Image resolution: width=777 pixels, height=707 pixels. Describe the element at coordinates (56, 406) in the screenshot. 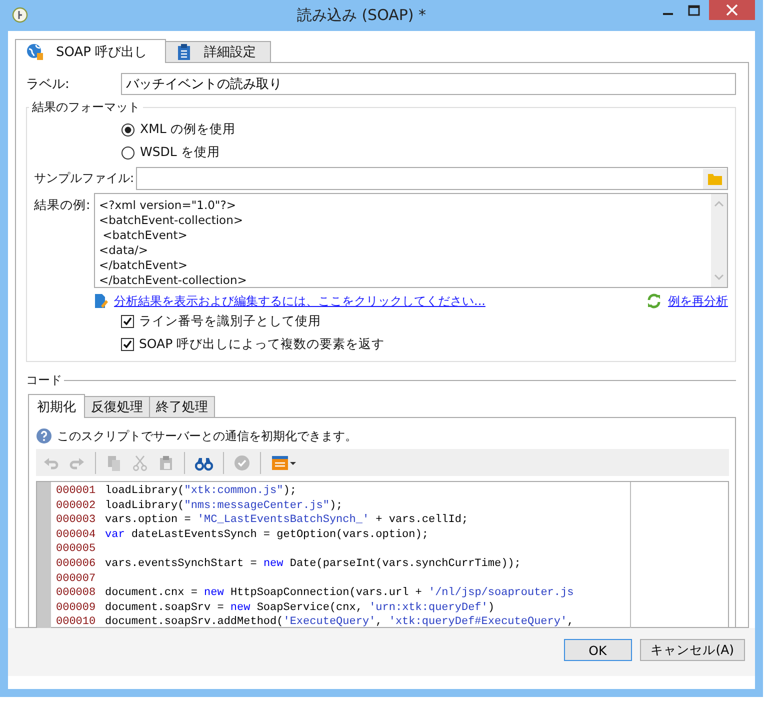

I see `tab: 初期化` at that location.